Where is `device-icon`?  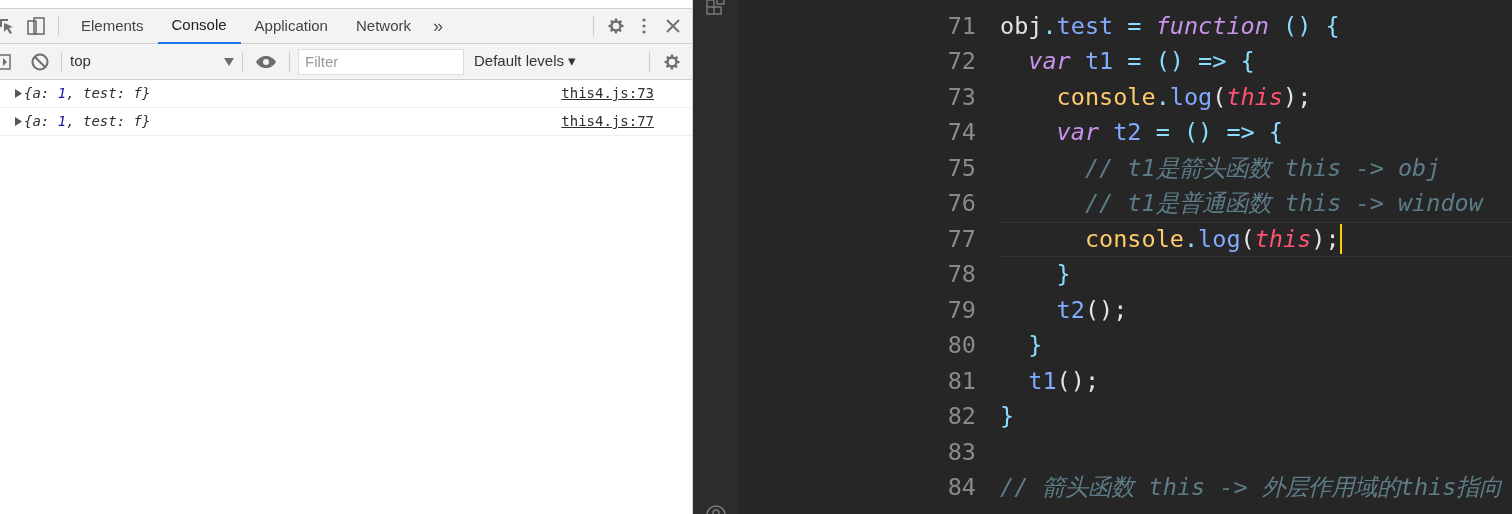
device-icon is located at coordinates (36, 26).